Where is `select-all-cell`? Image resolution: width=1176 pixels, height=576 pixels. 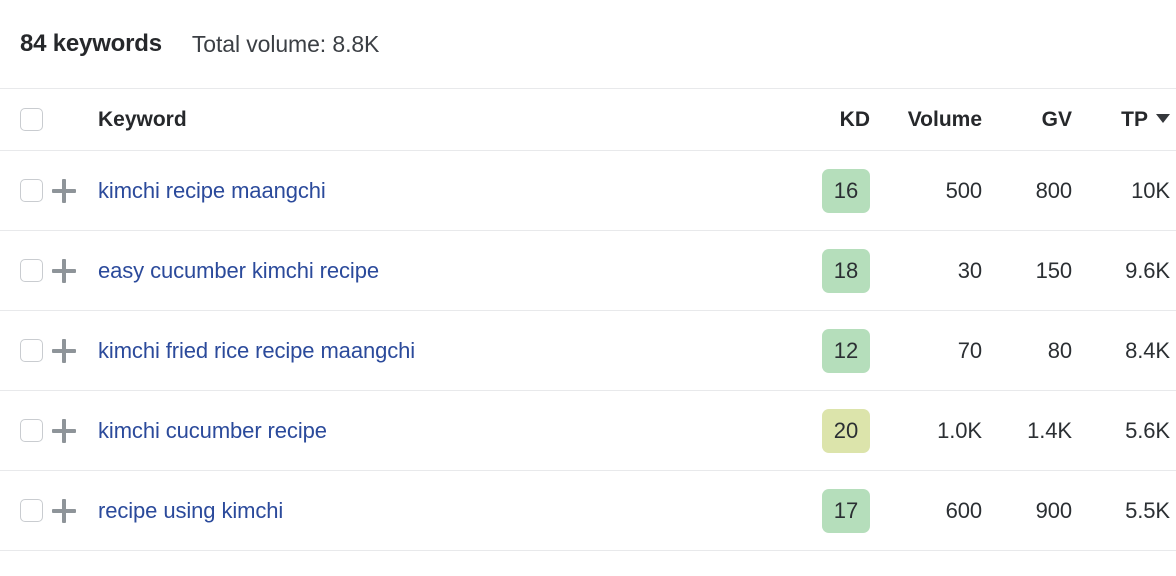
select-all-cell is located at coordinates (26, 120).